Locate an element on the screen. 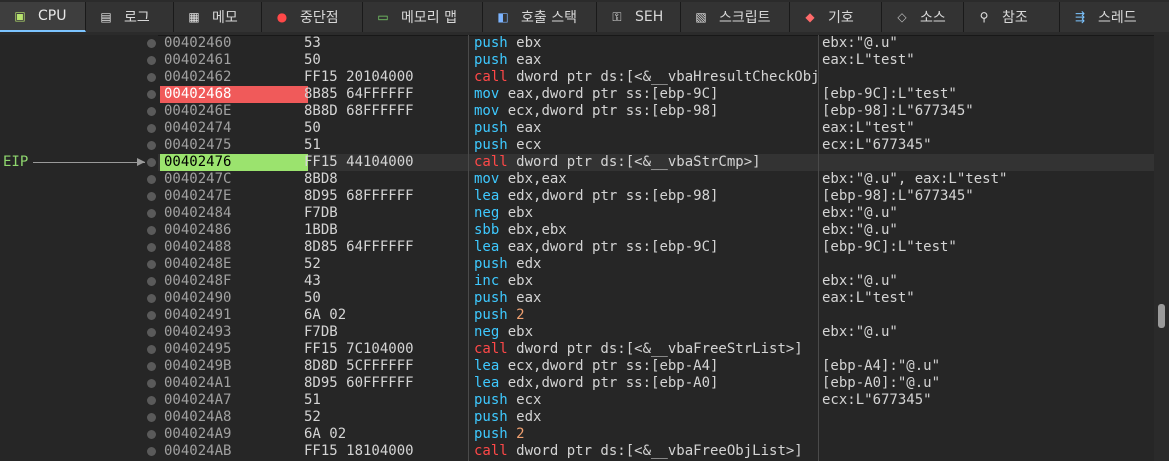 This screenshot has height=461, width=1169. tab-symbols: ◆ 기호 is located at coordinates (836, 17).